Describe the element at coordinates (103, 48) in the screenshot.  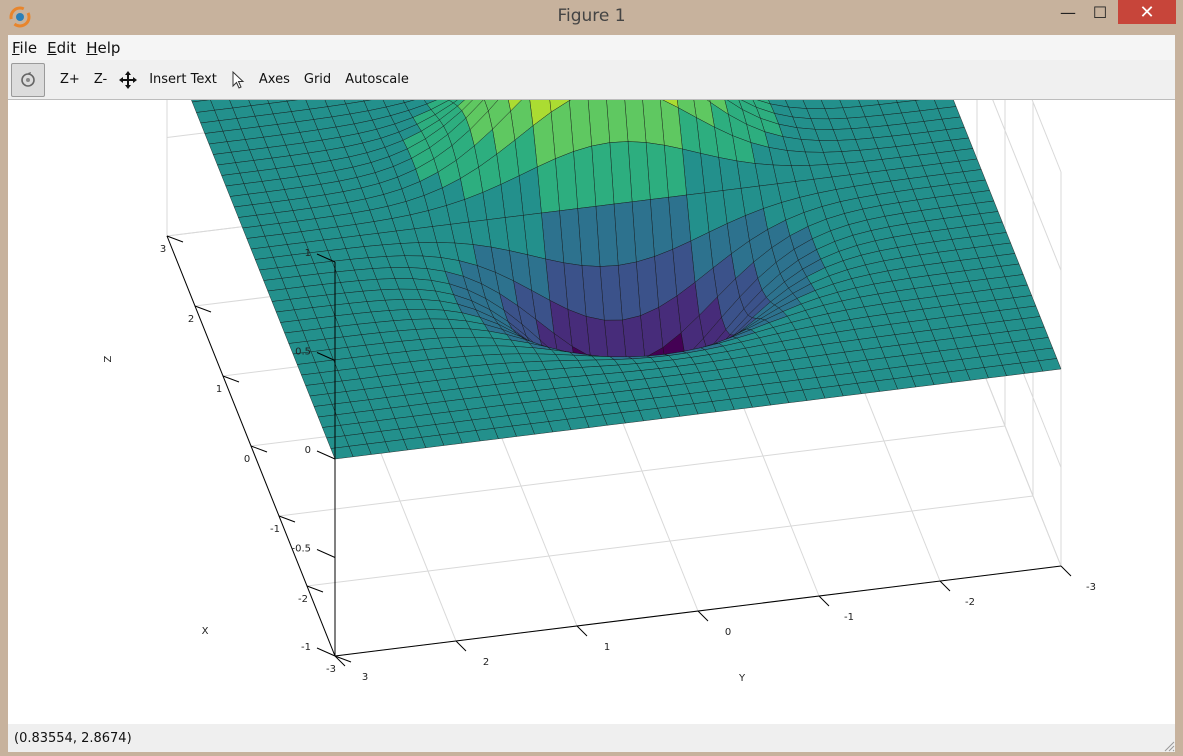
I see `menu-help: Help` at that location.